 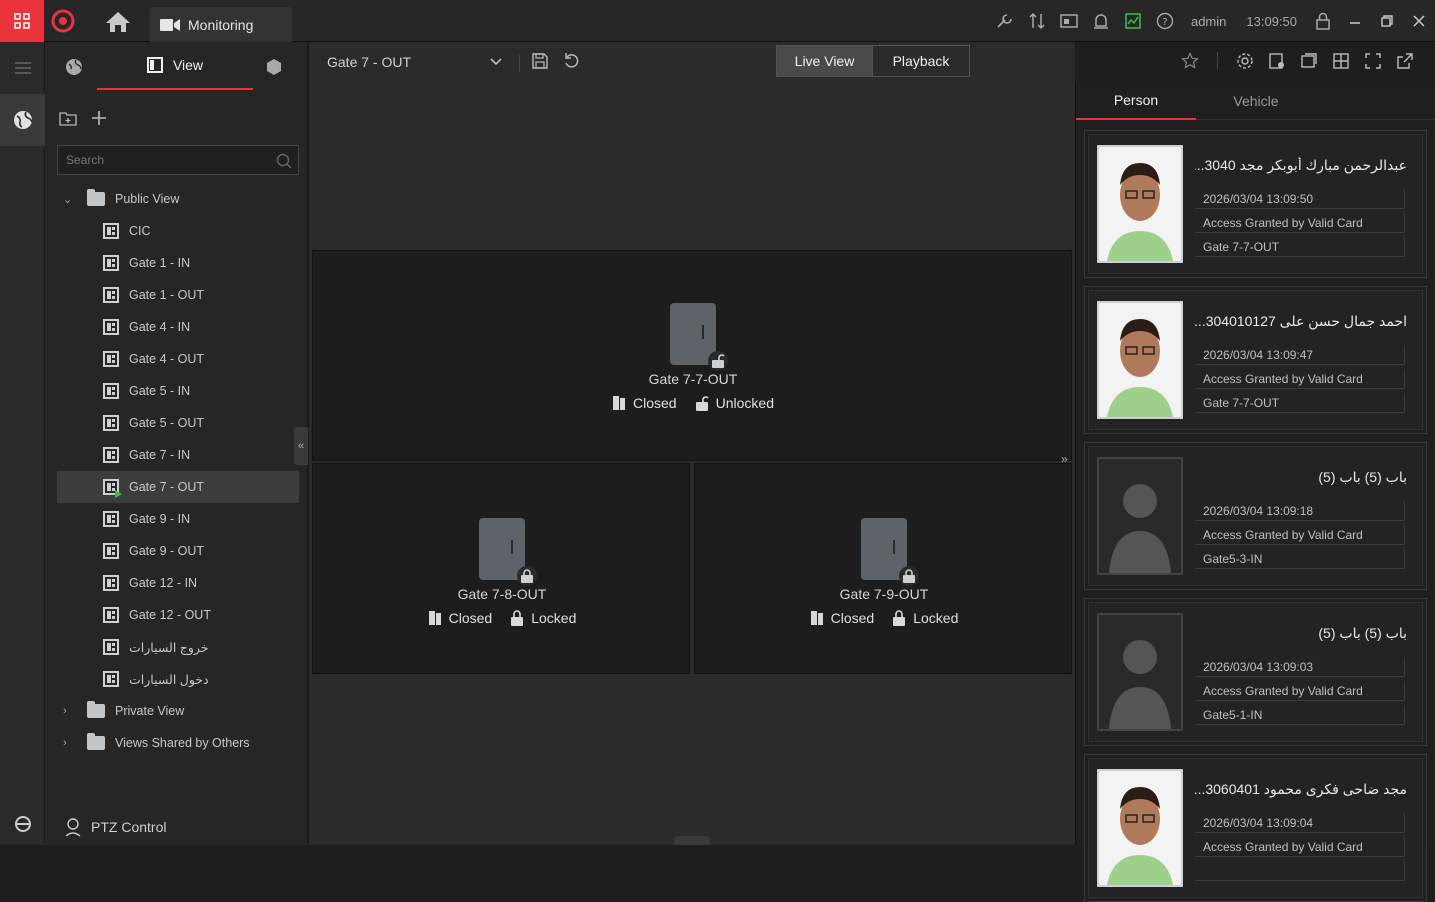 I want to click on tab-view: View, so click(x=175, y=66).